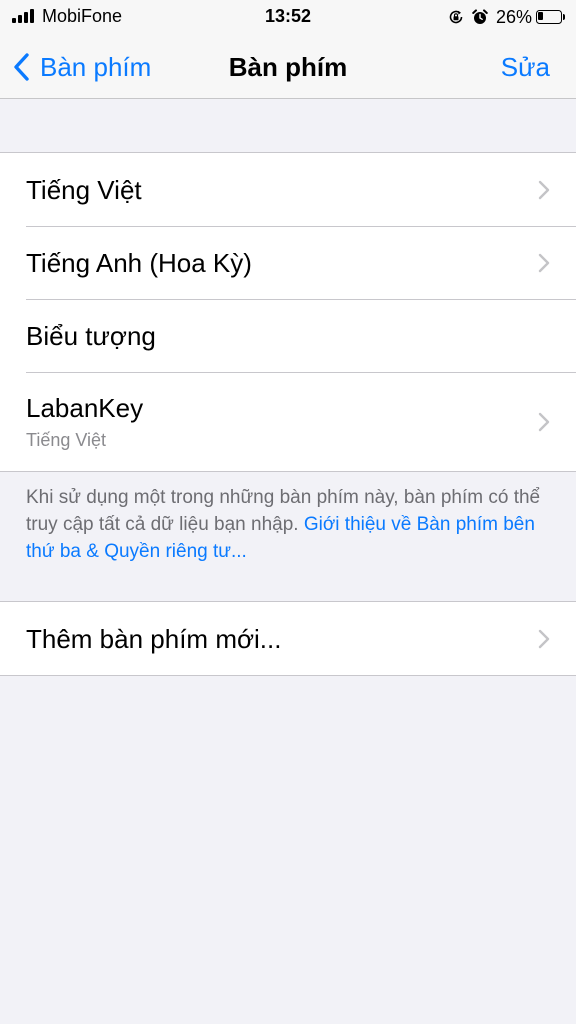 The height and width of the screenshot is (1024, 576). Describe the element at coordinates (21, 67) in the screenshot. I see `chevron-left-icon` at that location.